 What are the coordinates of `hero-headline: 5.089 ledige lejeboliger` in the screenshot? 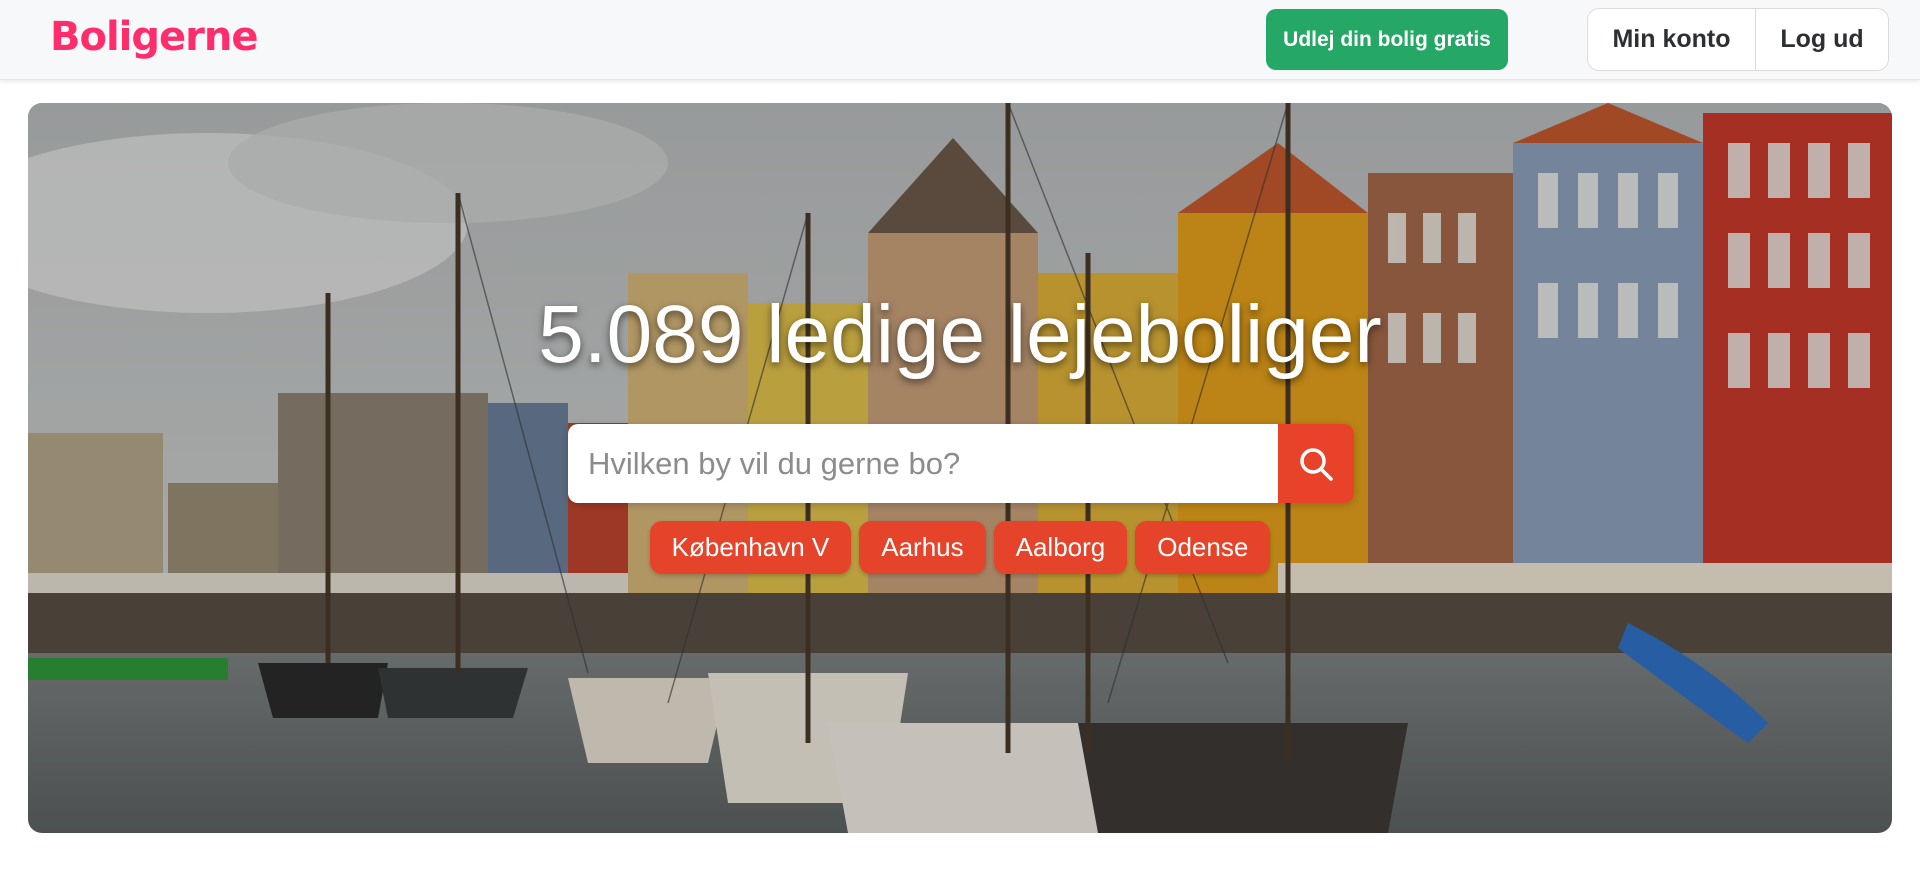 It's located at (960, 334).